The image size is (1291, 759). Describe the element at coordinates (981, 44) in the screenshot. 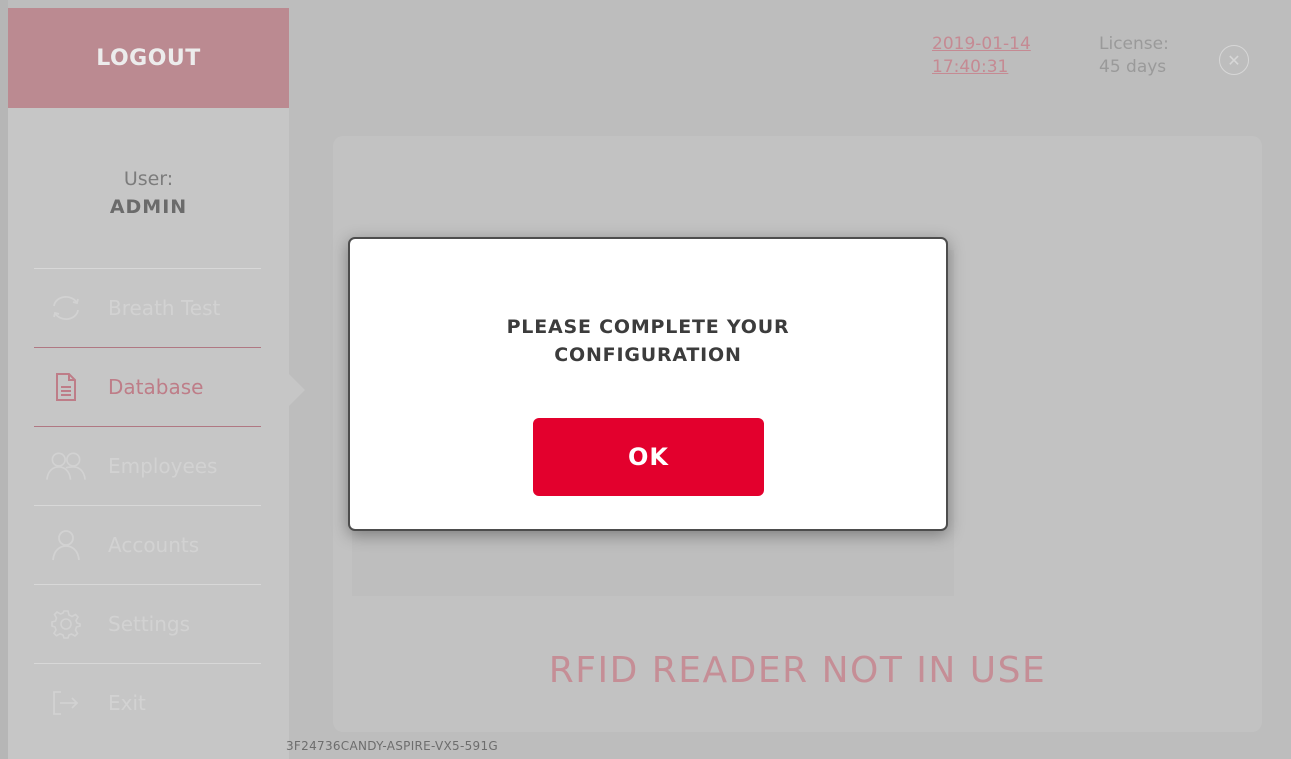

I see `date-text: 2019-01-14` at that location.